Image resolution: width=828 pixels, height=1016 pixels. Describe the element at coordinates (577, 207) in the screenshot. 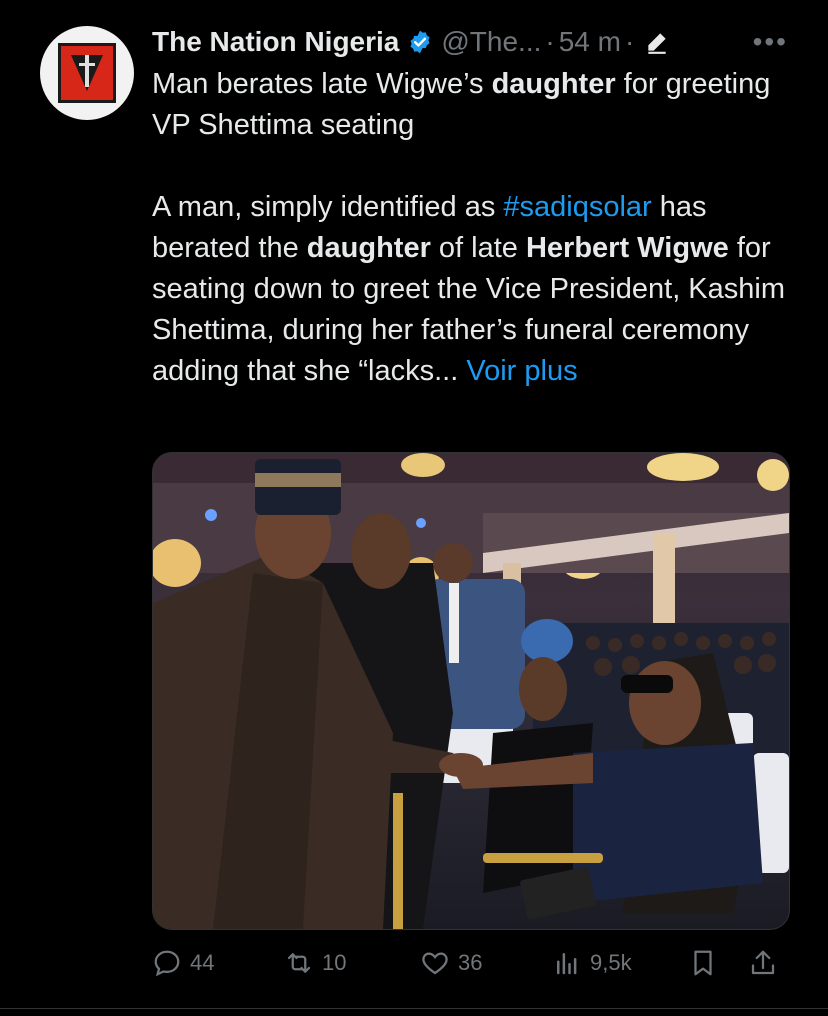

I see `hashtag-link: #sadiqsolar` at that location.